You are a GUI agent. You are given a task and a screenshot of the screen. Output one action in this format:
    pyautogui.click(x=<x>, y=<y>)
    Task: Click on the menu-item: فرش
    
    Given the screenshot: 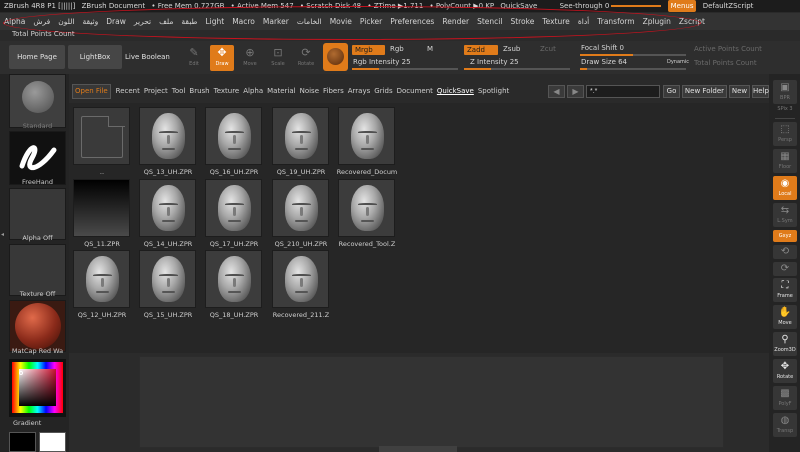 What is the action you would take?
    pyautogui.click(x=41, y=21)
    